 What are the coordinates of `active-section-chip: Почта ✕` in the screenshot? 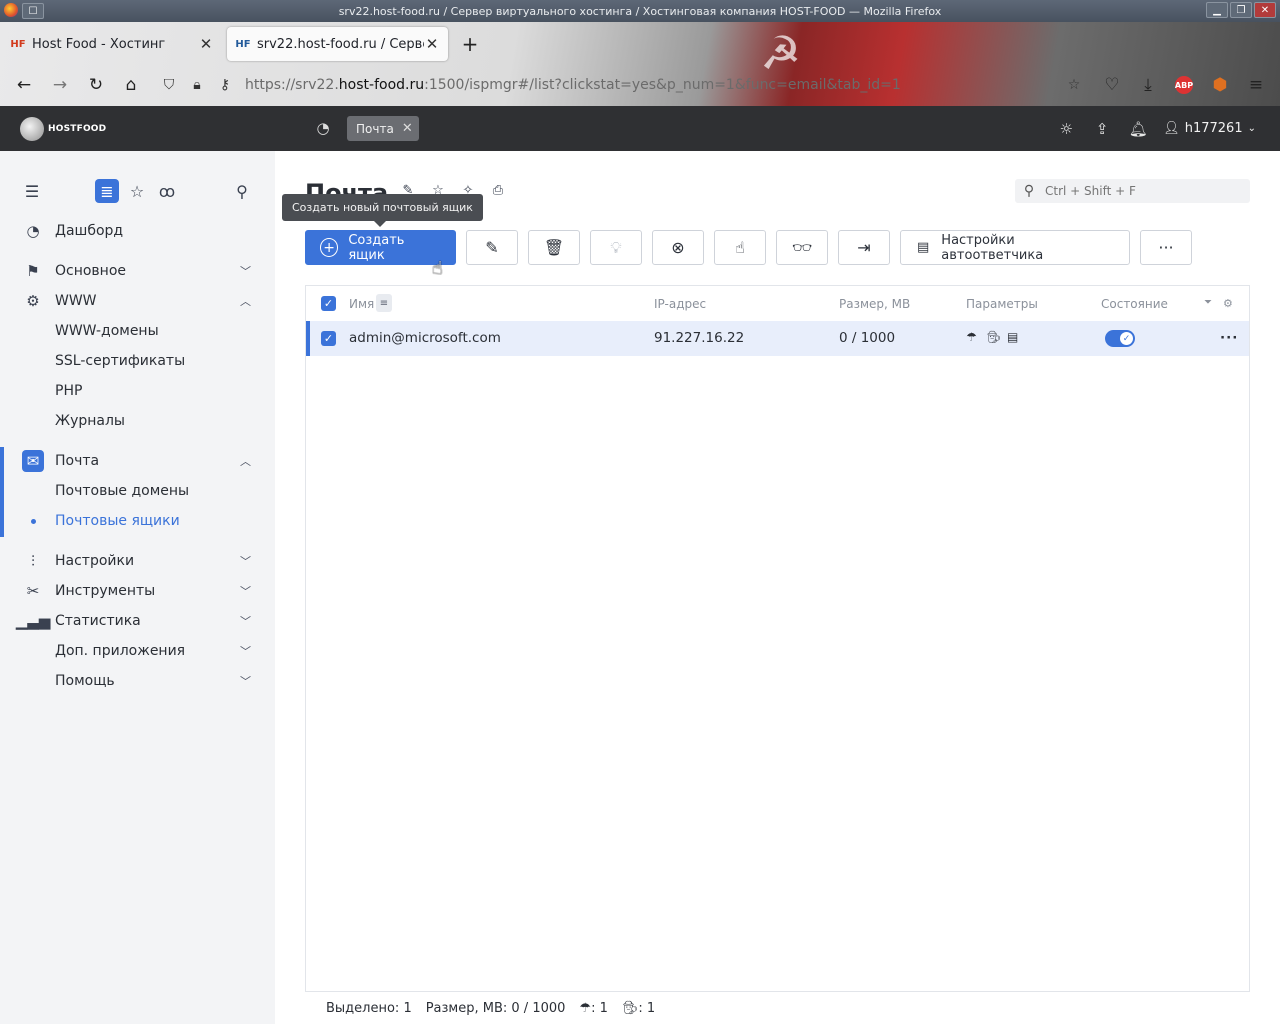 It's located at (383, 128).